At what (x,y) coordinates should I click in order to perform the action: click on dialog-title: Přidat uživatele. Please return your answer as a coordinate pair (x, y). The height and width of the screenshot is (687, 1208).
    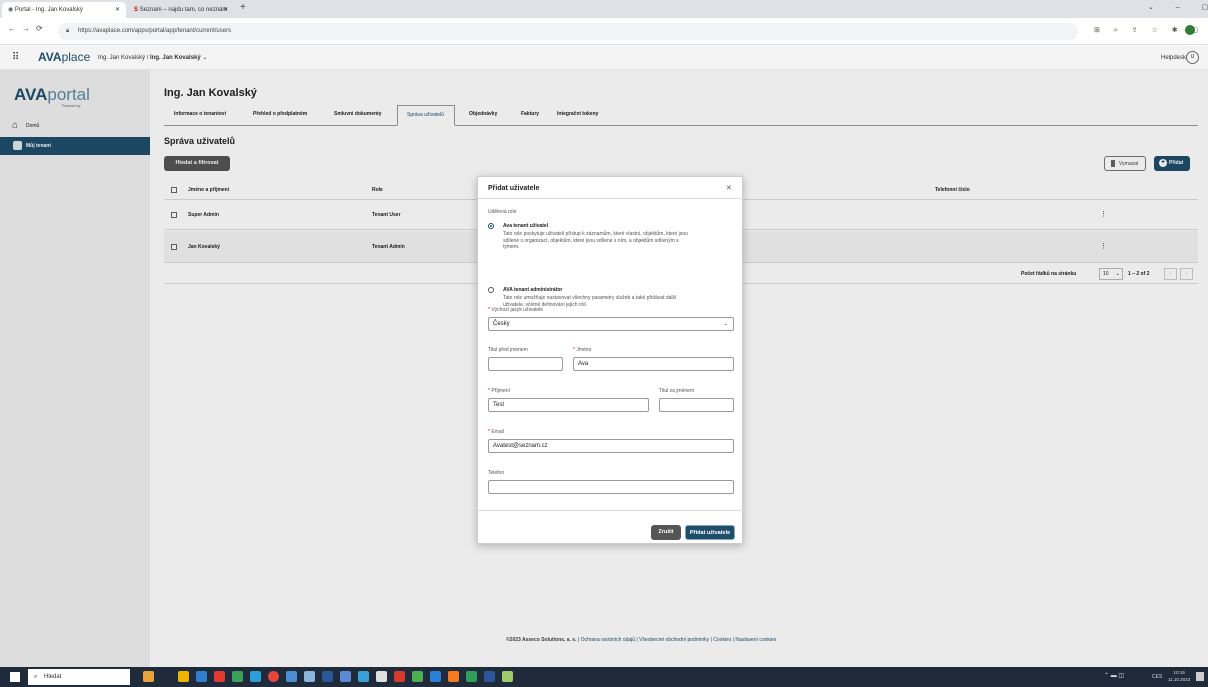
    Looking at the image, I should click on (514, 188).